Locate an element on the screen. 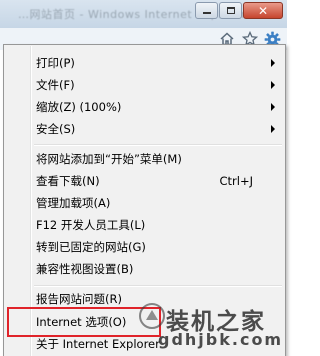 The height and width of the screenshot is (356, 320). menu-item-label: 兼容性视图设置(B) is located at coordinates (85, 269).